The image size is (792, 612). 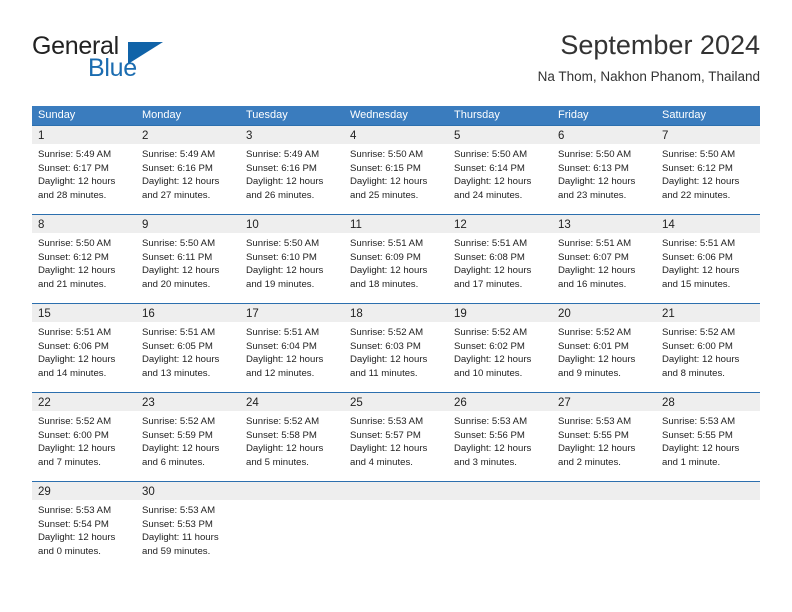 What do you see at coordinates (280, 373) in the screenshot?
I see `daylight-text-line2: and 12 minutes.` at bounding box center [280, 373].